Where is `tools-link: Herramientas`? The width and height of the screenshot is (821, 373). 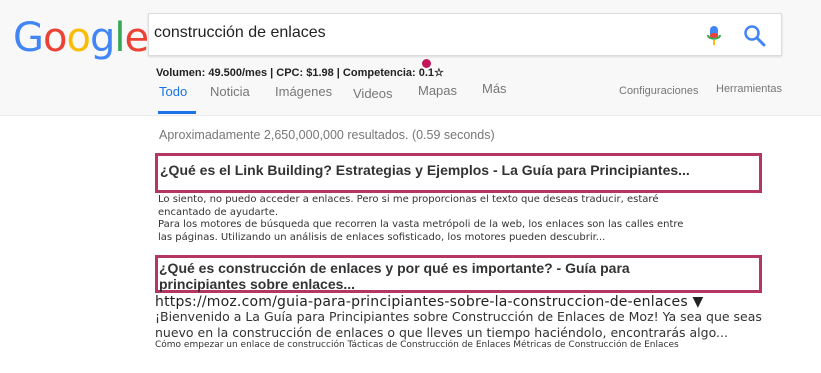
tools-link: Herramientas is located at coordinates (749, 89).